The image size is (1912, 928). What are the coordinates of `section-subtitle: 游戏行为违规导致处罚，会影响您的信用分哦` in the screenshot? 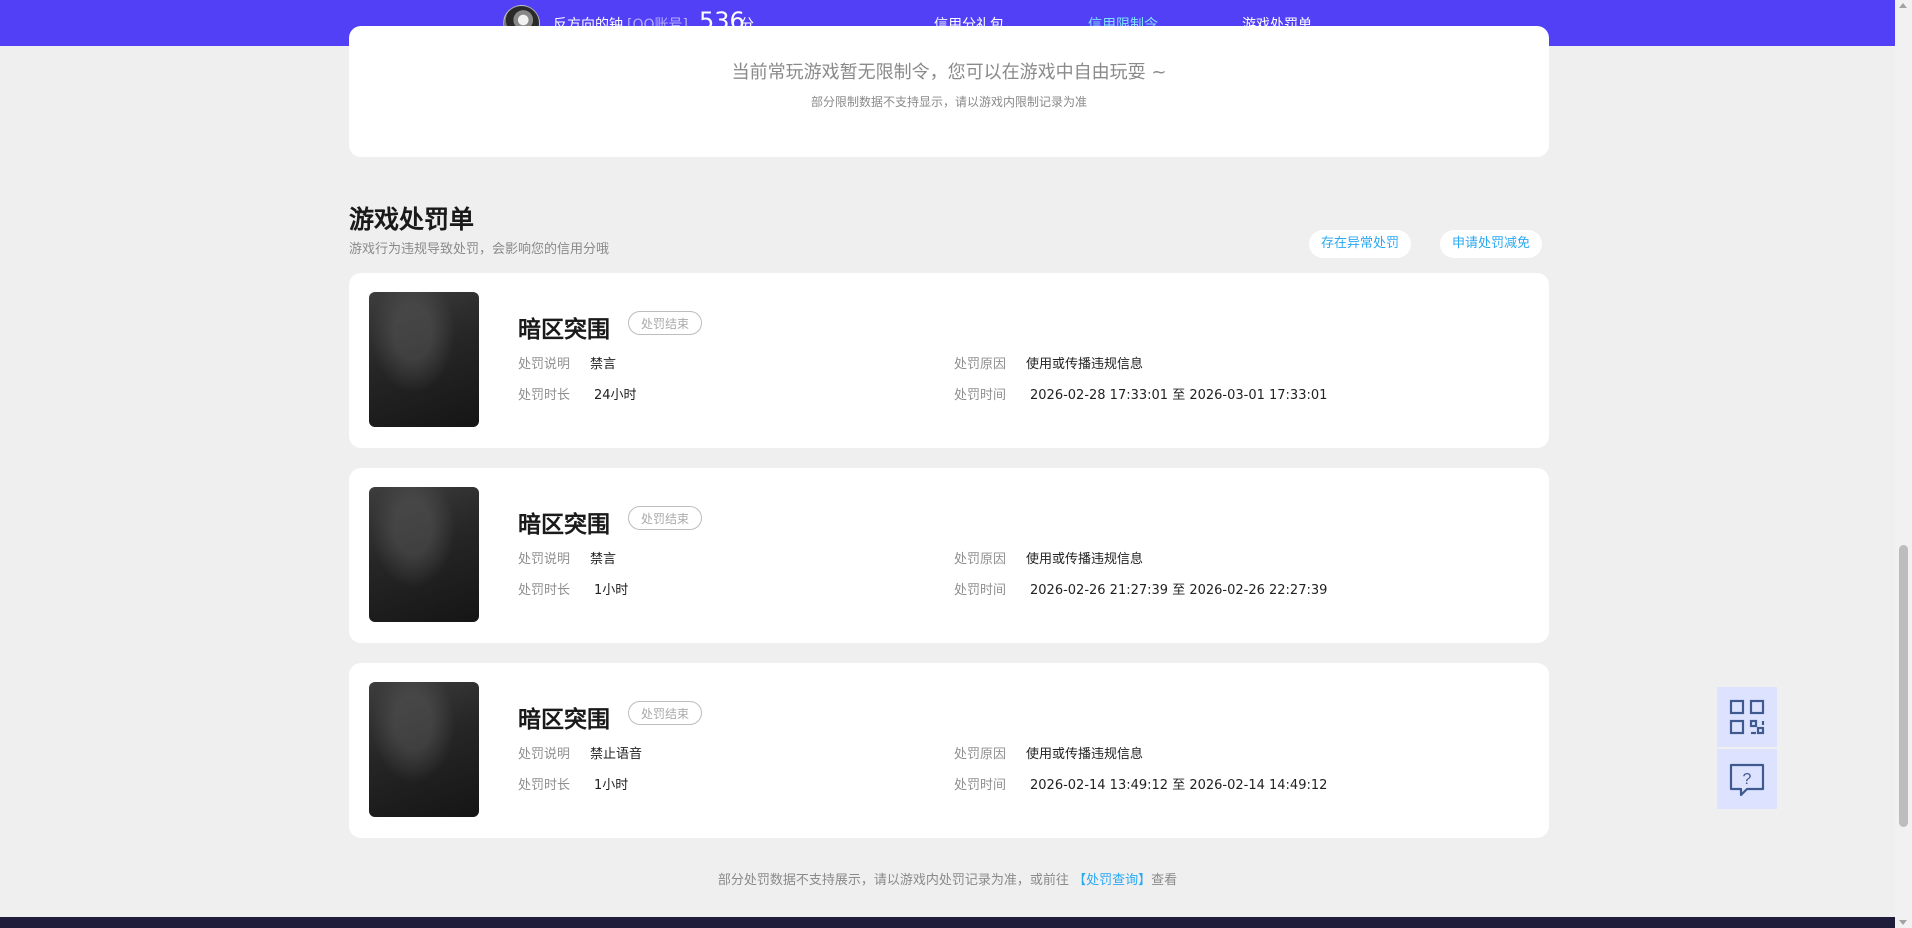 It's located at (479, 249).